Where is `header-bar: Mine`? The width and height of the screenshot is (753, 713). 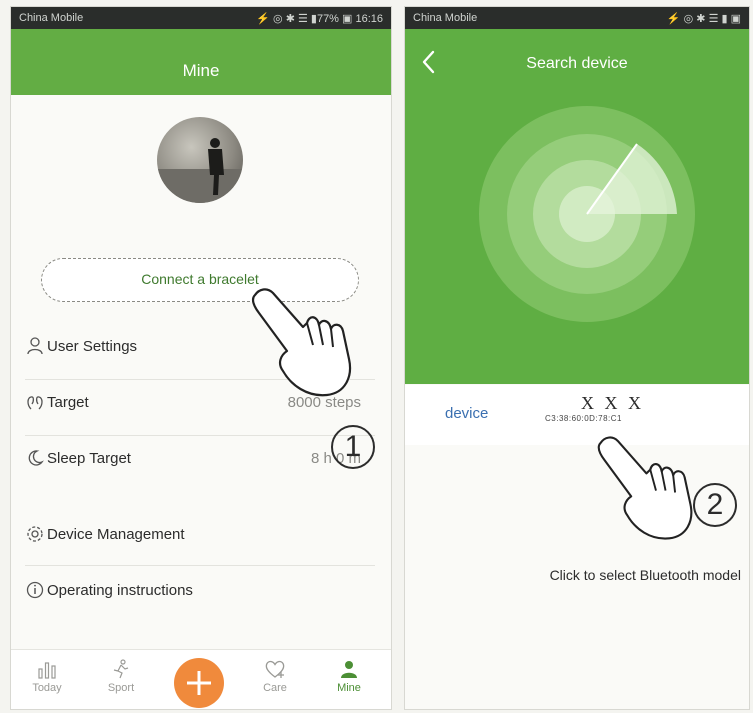 header-bar: Mine is located at coordinates (201, 62).